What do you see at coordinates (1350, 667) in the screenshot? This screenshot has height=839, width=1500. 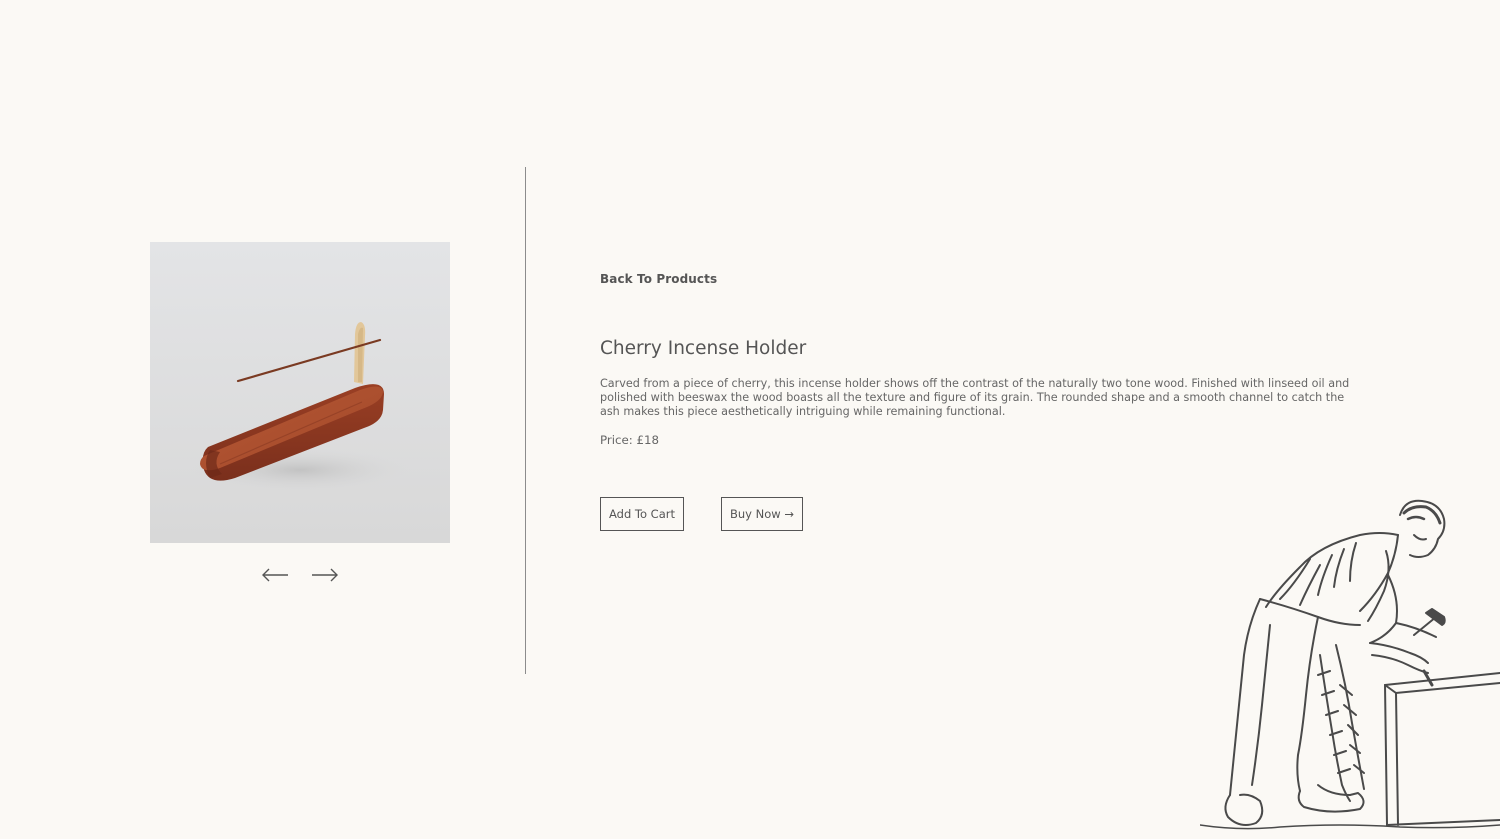 I see `carpenter-illustration` at bounding box center [1350, 667].